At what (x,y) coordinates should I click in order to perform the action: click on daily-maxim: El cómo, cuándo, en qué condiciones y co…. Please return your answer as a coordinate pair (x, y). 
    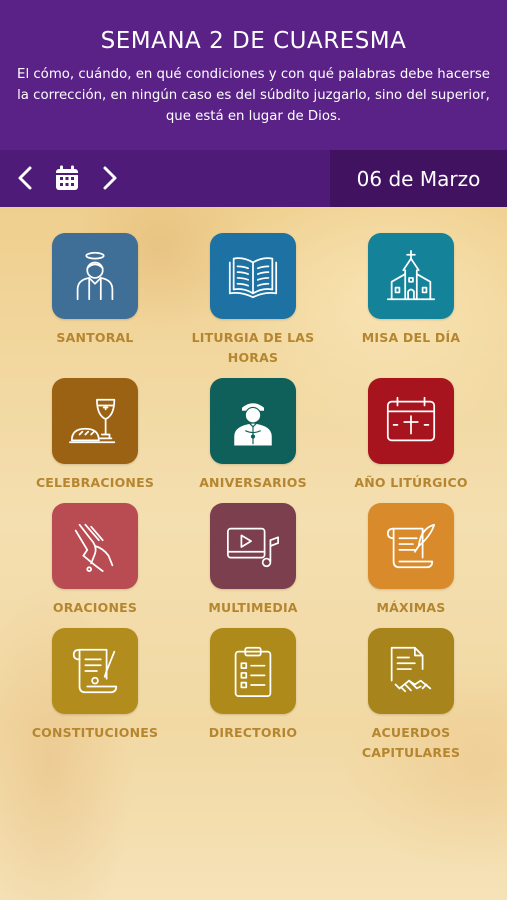
    Looking at the image, I should click on (253, 95).